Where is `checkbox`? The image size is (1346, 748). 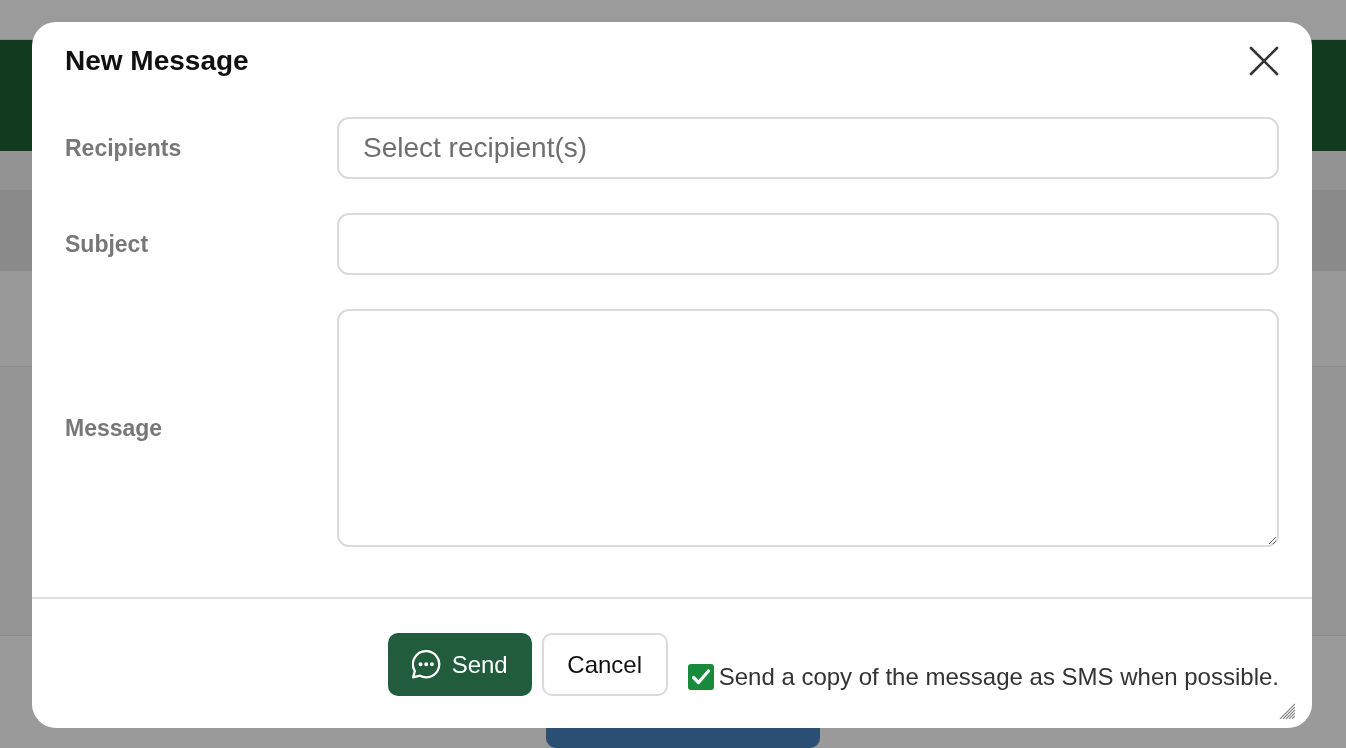
checkbox is located at coordinates (700, 677).